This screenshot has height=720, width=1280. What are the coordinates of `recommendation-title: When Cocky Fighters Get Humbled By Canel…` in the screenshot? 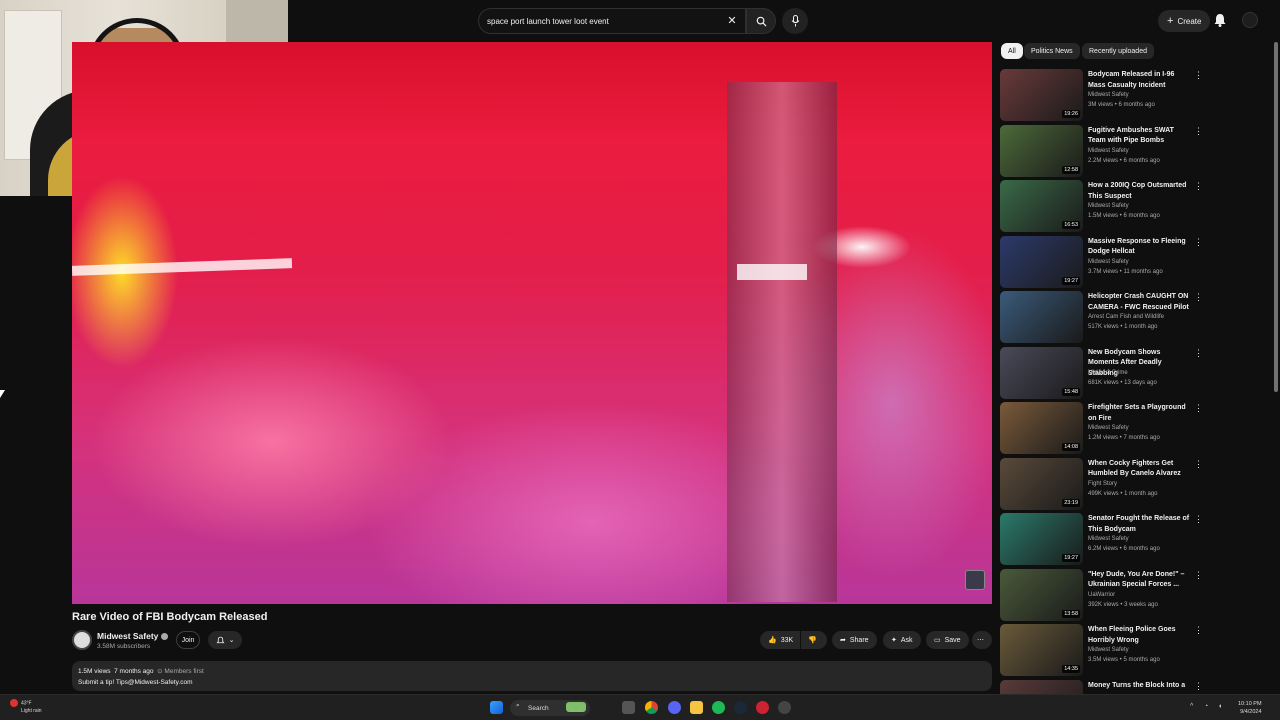 It's located at (1140, 469).